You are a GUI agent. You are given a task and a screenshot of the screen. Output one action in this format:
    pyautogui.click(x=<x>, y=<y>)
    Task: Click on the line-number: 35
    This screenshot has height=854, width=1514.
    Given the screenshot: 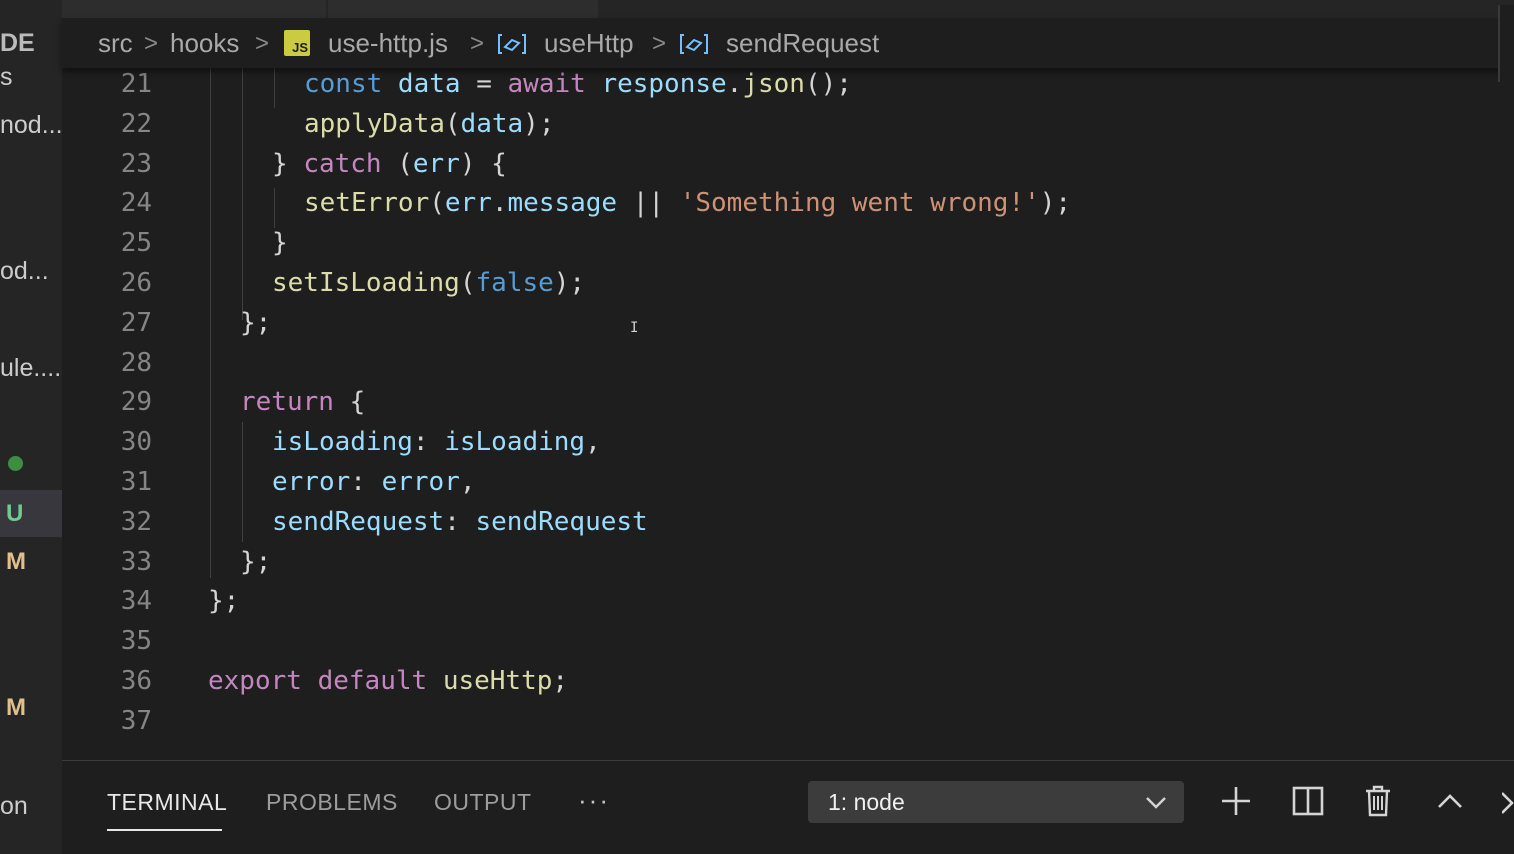 What is the action you would take?
    pyautogui.click(x=136, y=641)
    